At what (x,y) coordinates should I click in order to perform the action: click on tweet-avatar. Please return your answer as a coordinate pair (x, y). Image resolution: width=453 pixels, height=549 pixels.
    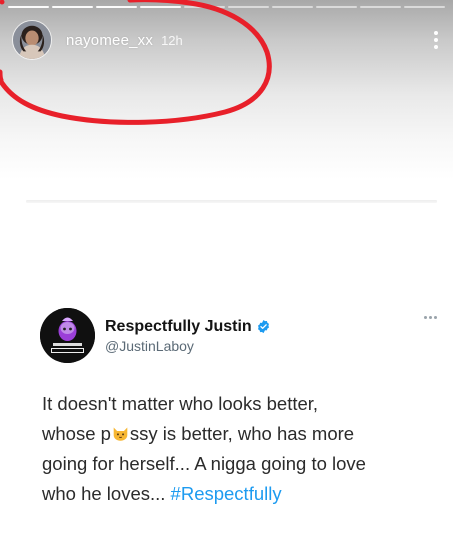
    Looking at the image, I should click on (67, 335).